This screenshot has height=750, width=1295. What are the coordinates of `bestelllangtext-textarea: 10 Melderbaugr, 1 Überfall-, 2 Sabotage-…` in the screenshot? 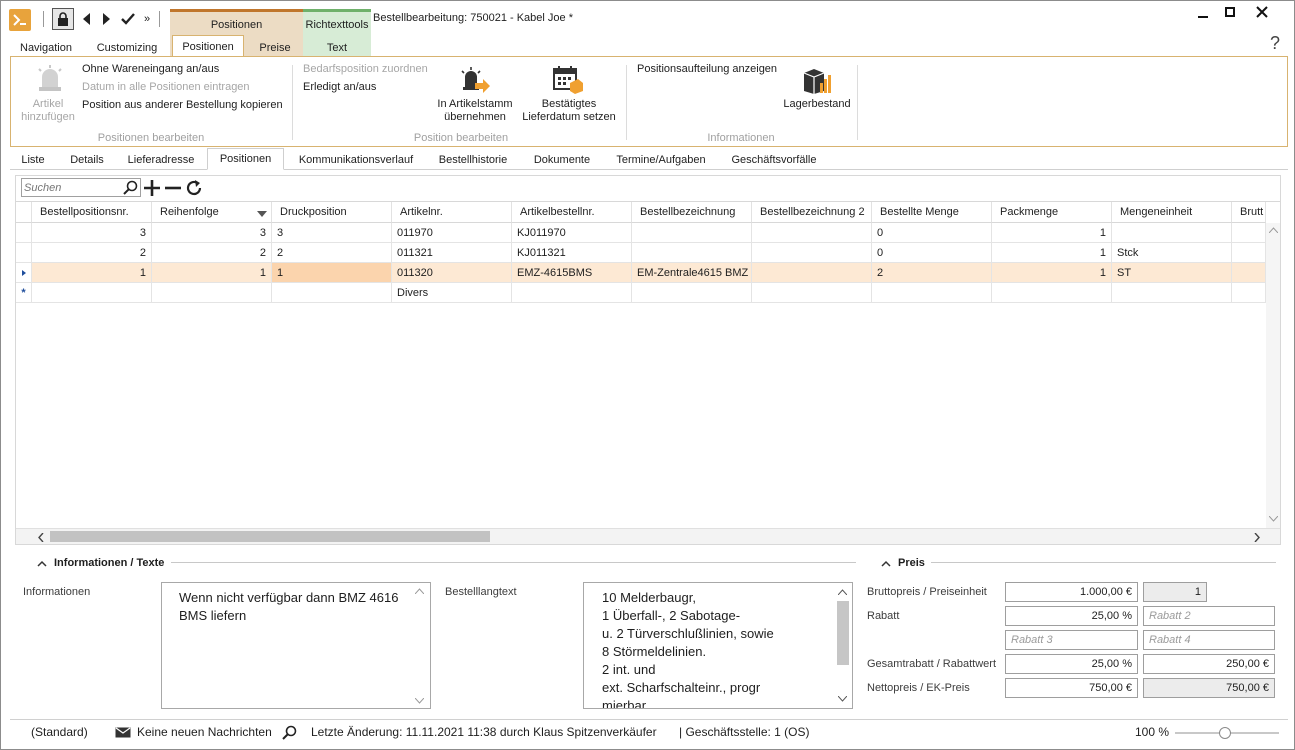 It's located at (718, 645).